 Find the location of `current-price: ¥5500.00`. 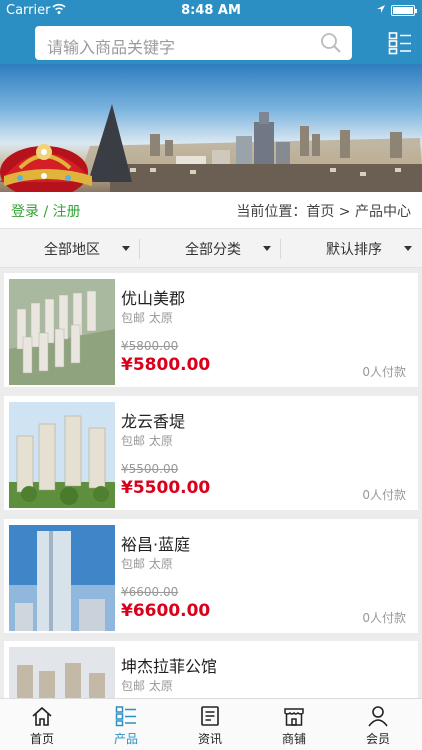

current-price: ¥5500.00 is located at coordinates (166, 488).